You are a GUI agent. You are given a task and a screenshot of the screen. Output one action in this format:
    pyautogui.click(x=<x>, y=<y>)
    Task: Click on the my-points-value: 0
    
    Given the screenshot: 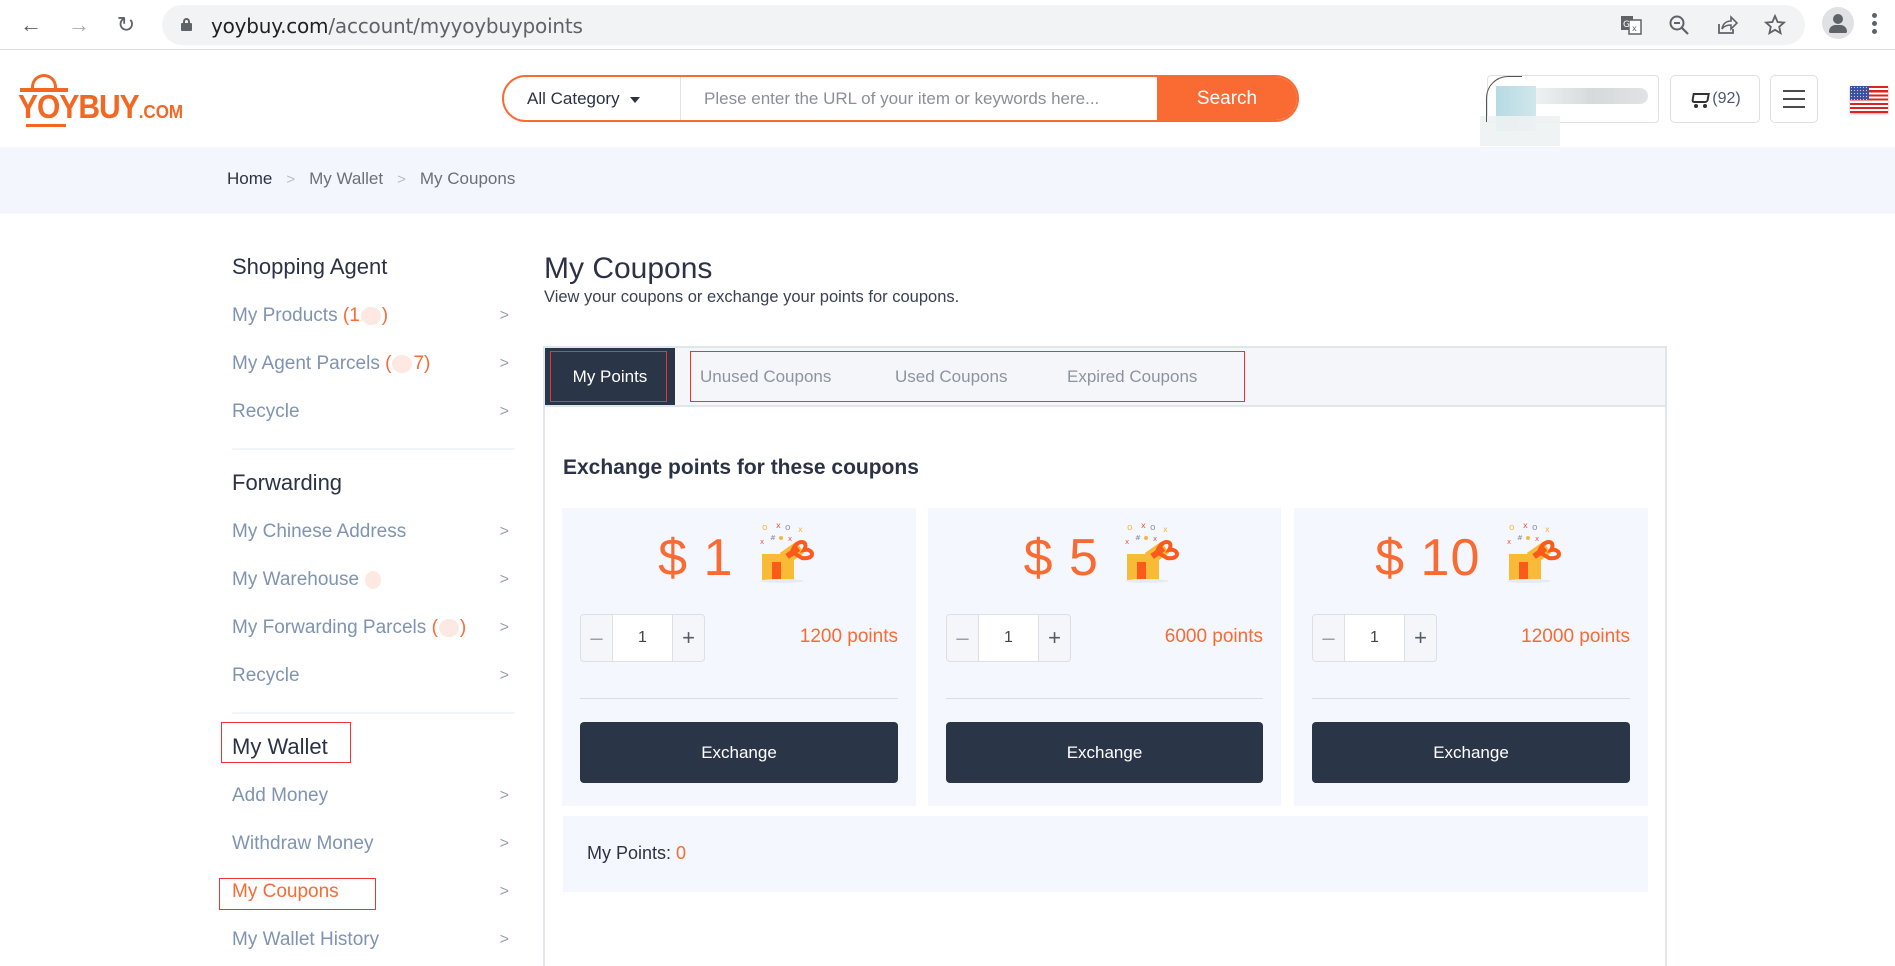 What is the action you would take?
    pyautogui.click(x=681, y=853)
    